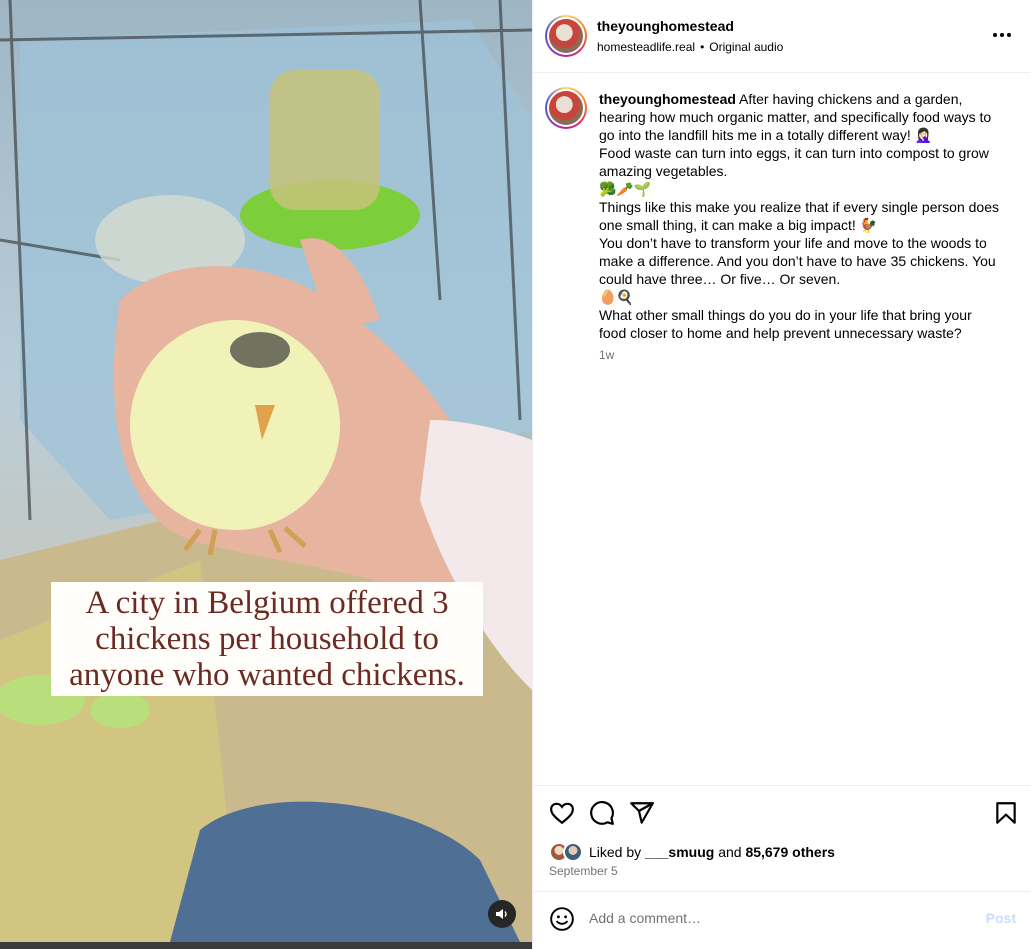 The height and width of the screenshot is (949, 1031). I want to click on liked-by-row: Liked by ___smuug and 85,679 others, so click(692, 852).